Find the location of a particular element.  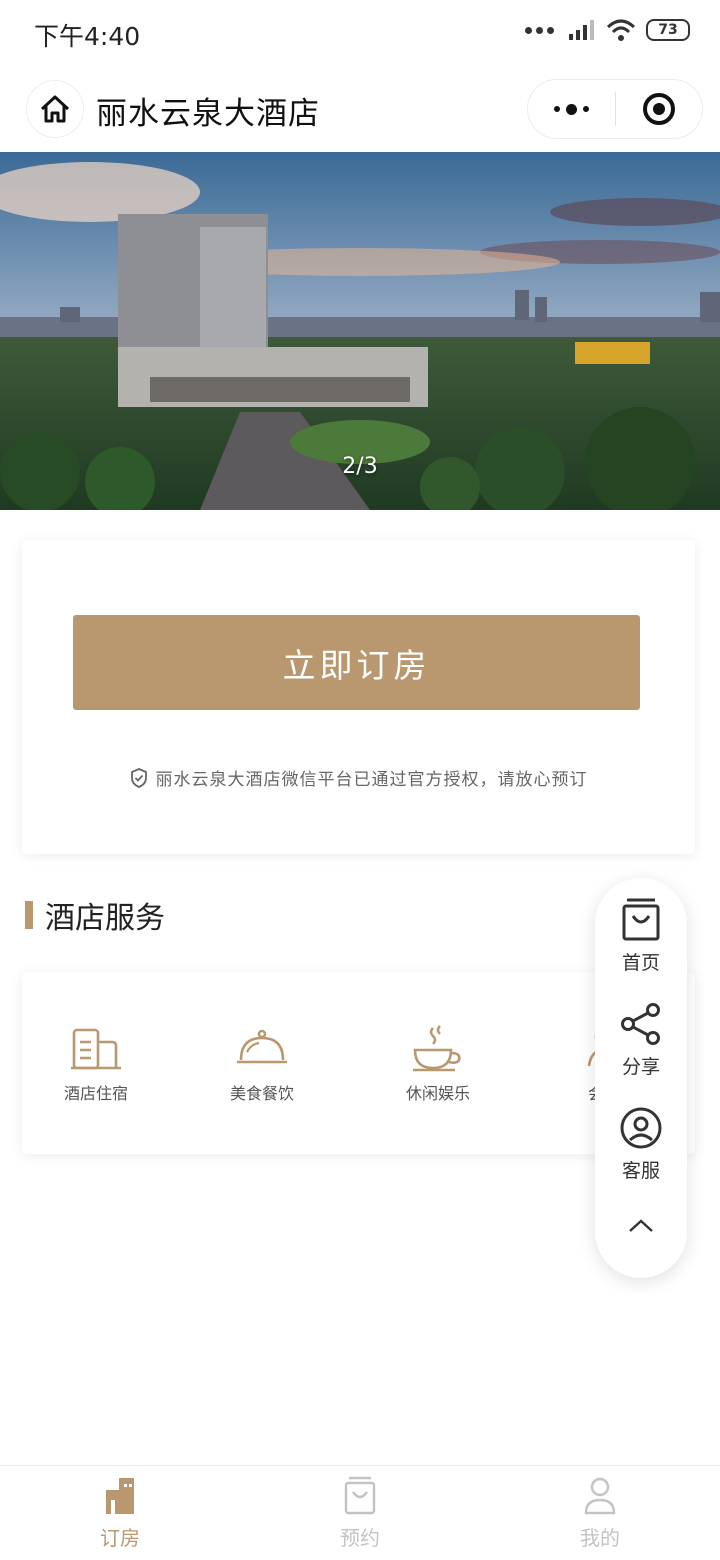

more-indicator-icon is located at coordinates (539, 30).